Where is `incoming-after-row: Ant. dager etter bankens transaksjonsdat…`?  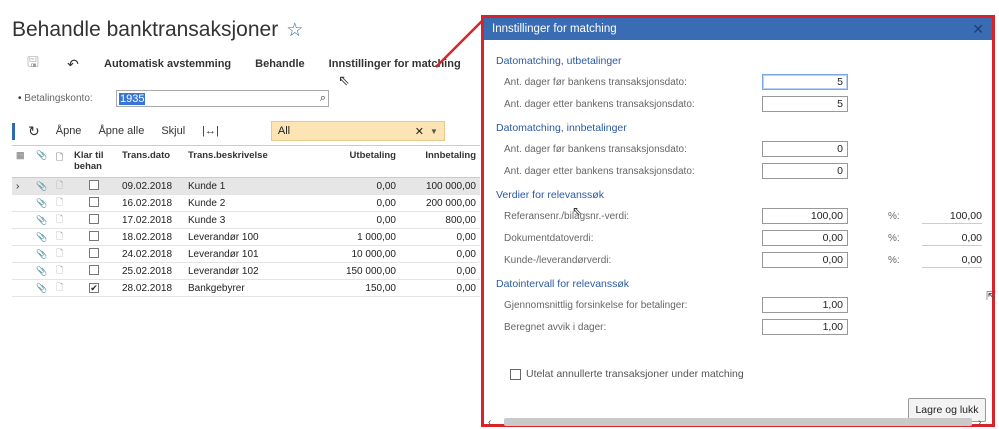
incoming-after-row: Ant. dager etter bankens transaksjonsdat… is located at coordinates (676, 171).